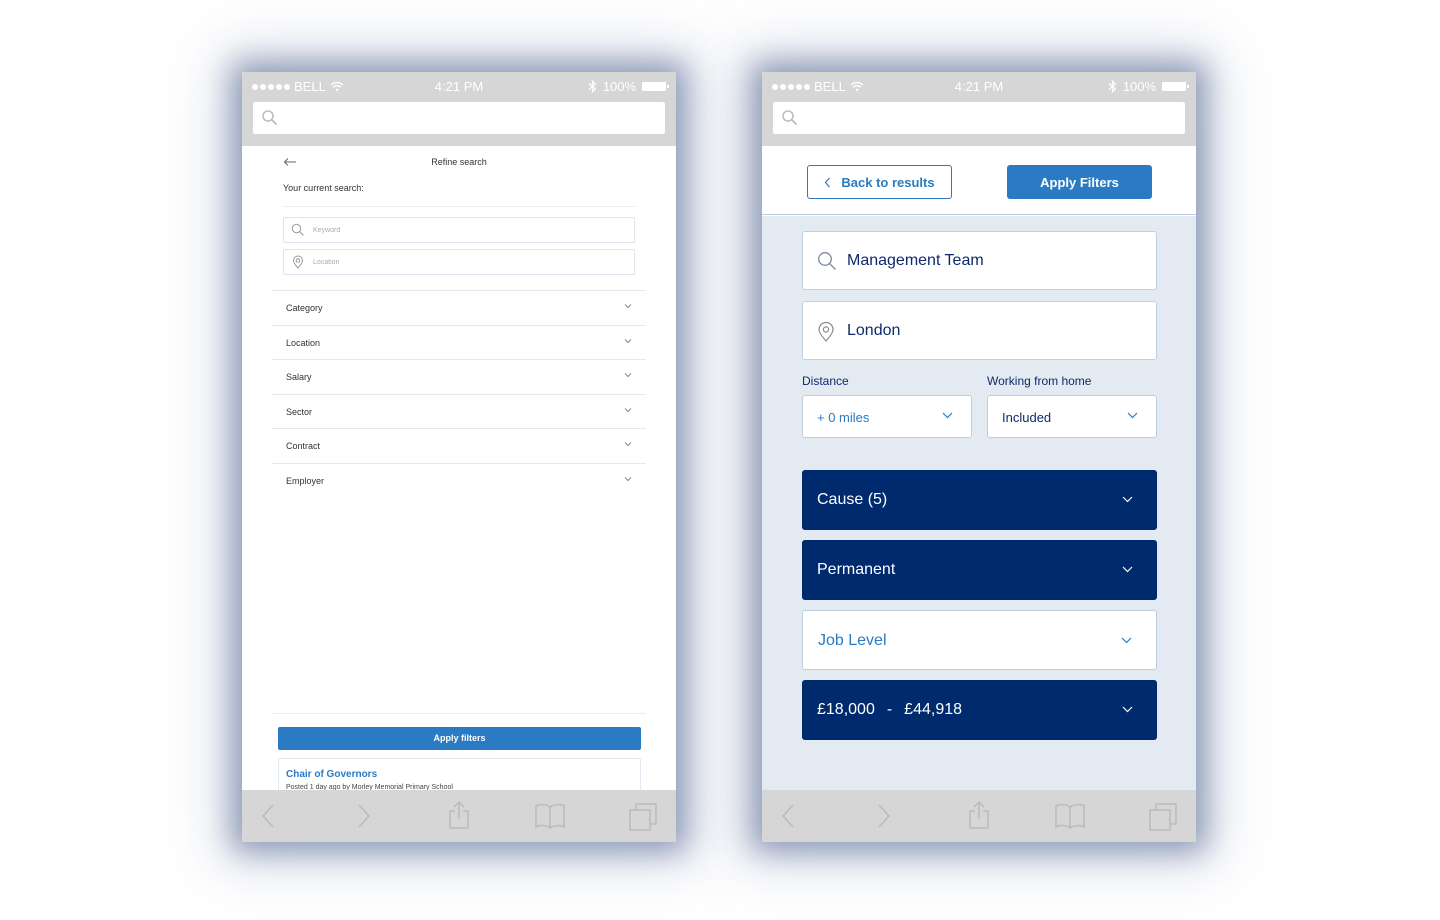 This screenshot has width=1440, height=920. Describe the element at coordinates (1072, 416) in the screenshot. I see `working-from-home-select: Included` at that location.